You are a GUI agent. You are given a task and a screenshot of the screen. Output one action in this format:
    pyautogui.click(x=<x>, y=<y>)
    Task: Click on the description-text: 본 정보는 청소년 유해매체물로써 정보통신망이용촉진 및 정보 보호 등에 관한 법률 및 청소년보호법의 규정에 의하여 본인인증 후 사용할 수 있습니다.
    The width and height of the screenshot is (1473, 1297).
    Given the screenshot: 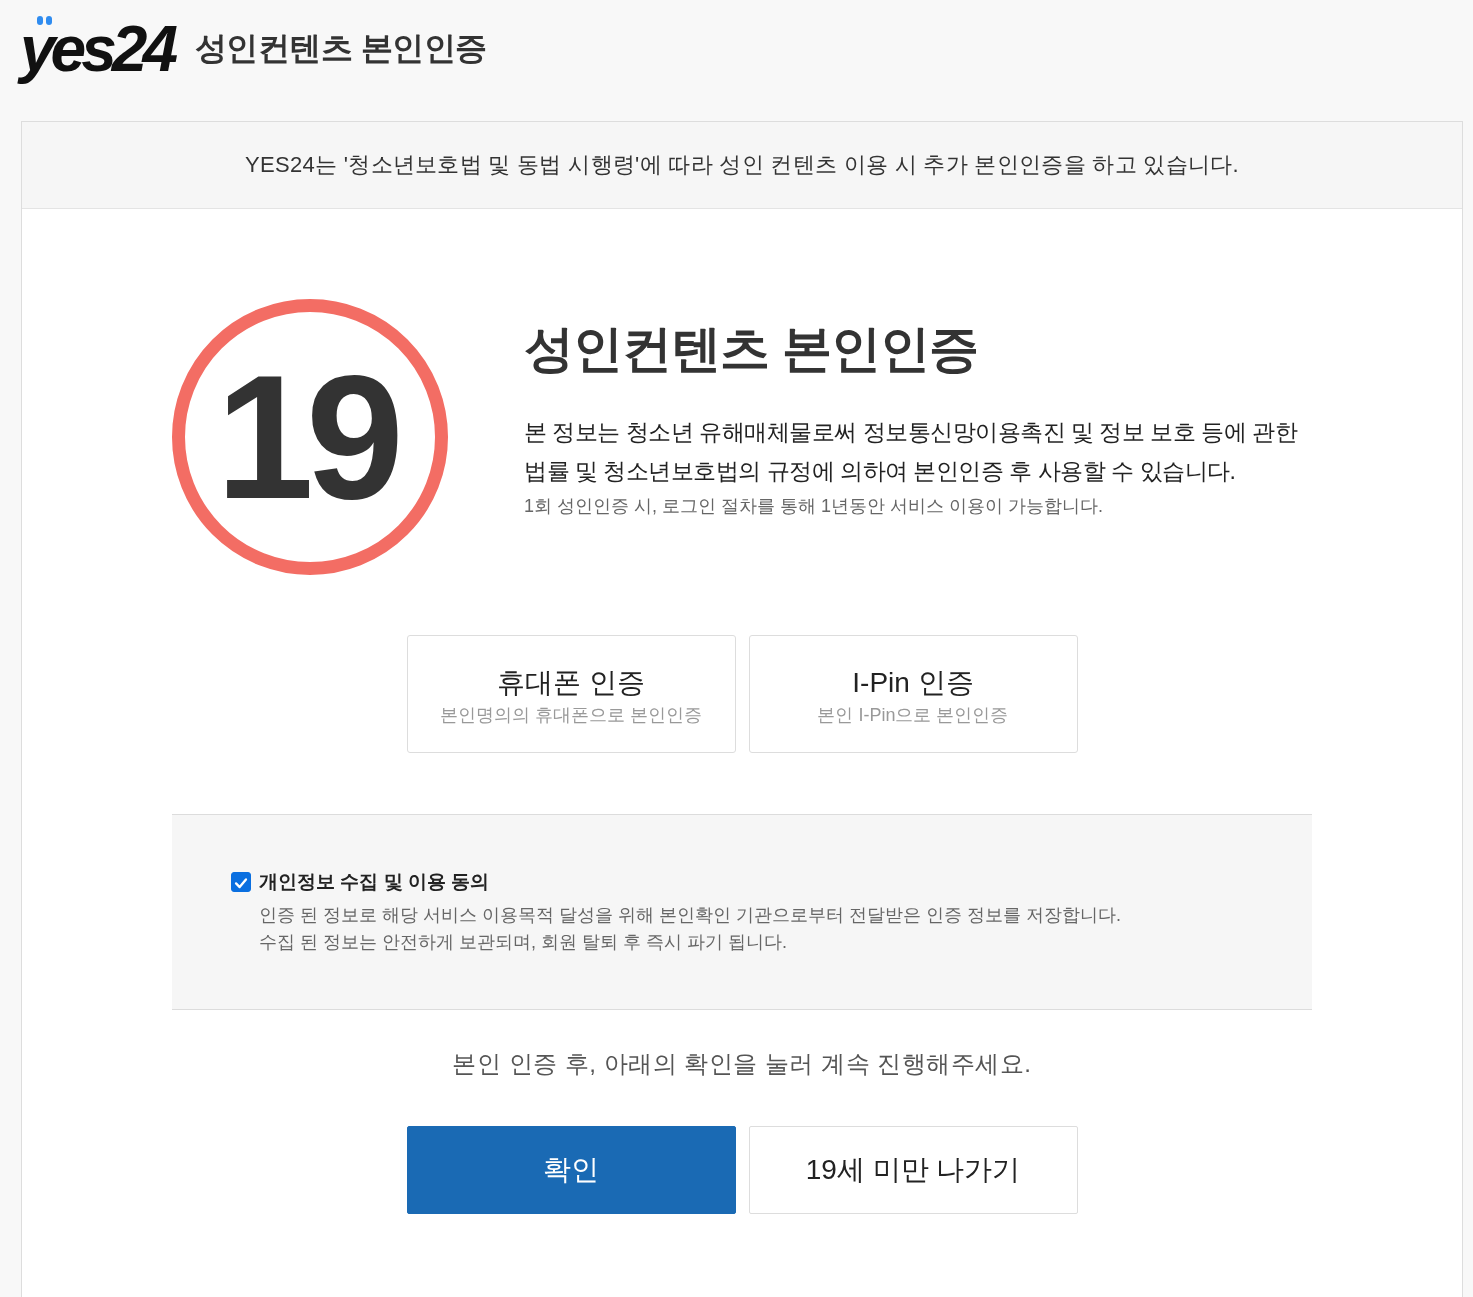 What is the action you would take?
    pyautogui.click(x=911, y=452)
    